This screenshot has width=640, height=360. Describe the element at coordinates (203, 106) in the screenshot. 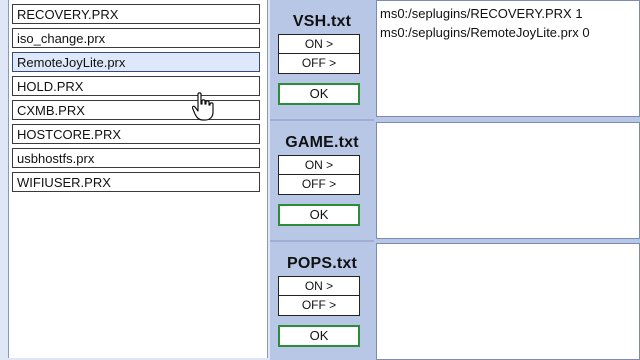

I see `hand-pointer-icon` at that location.